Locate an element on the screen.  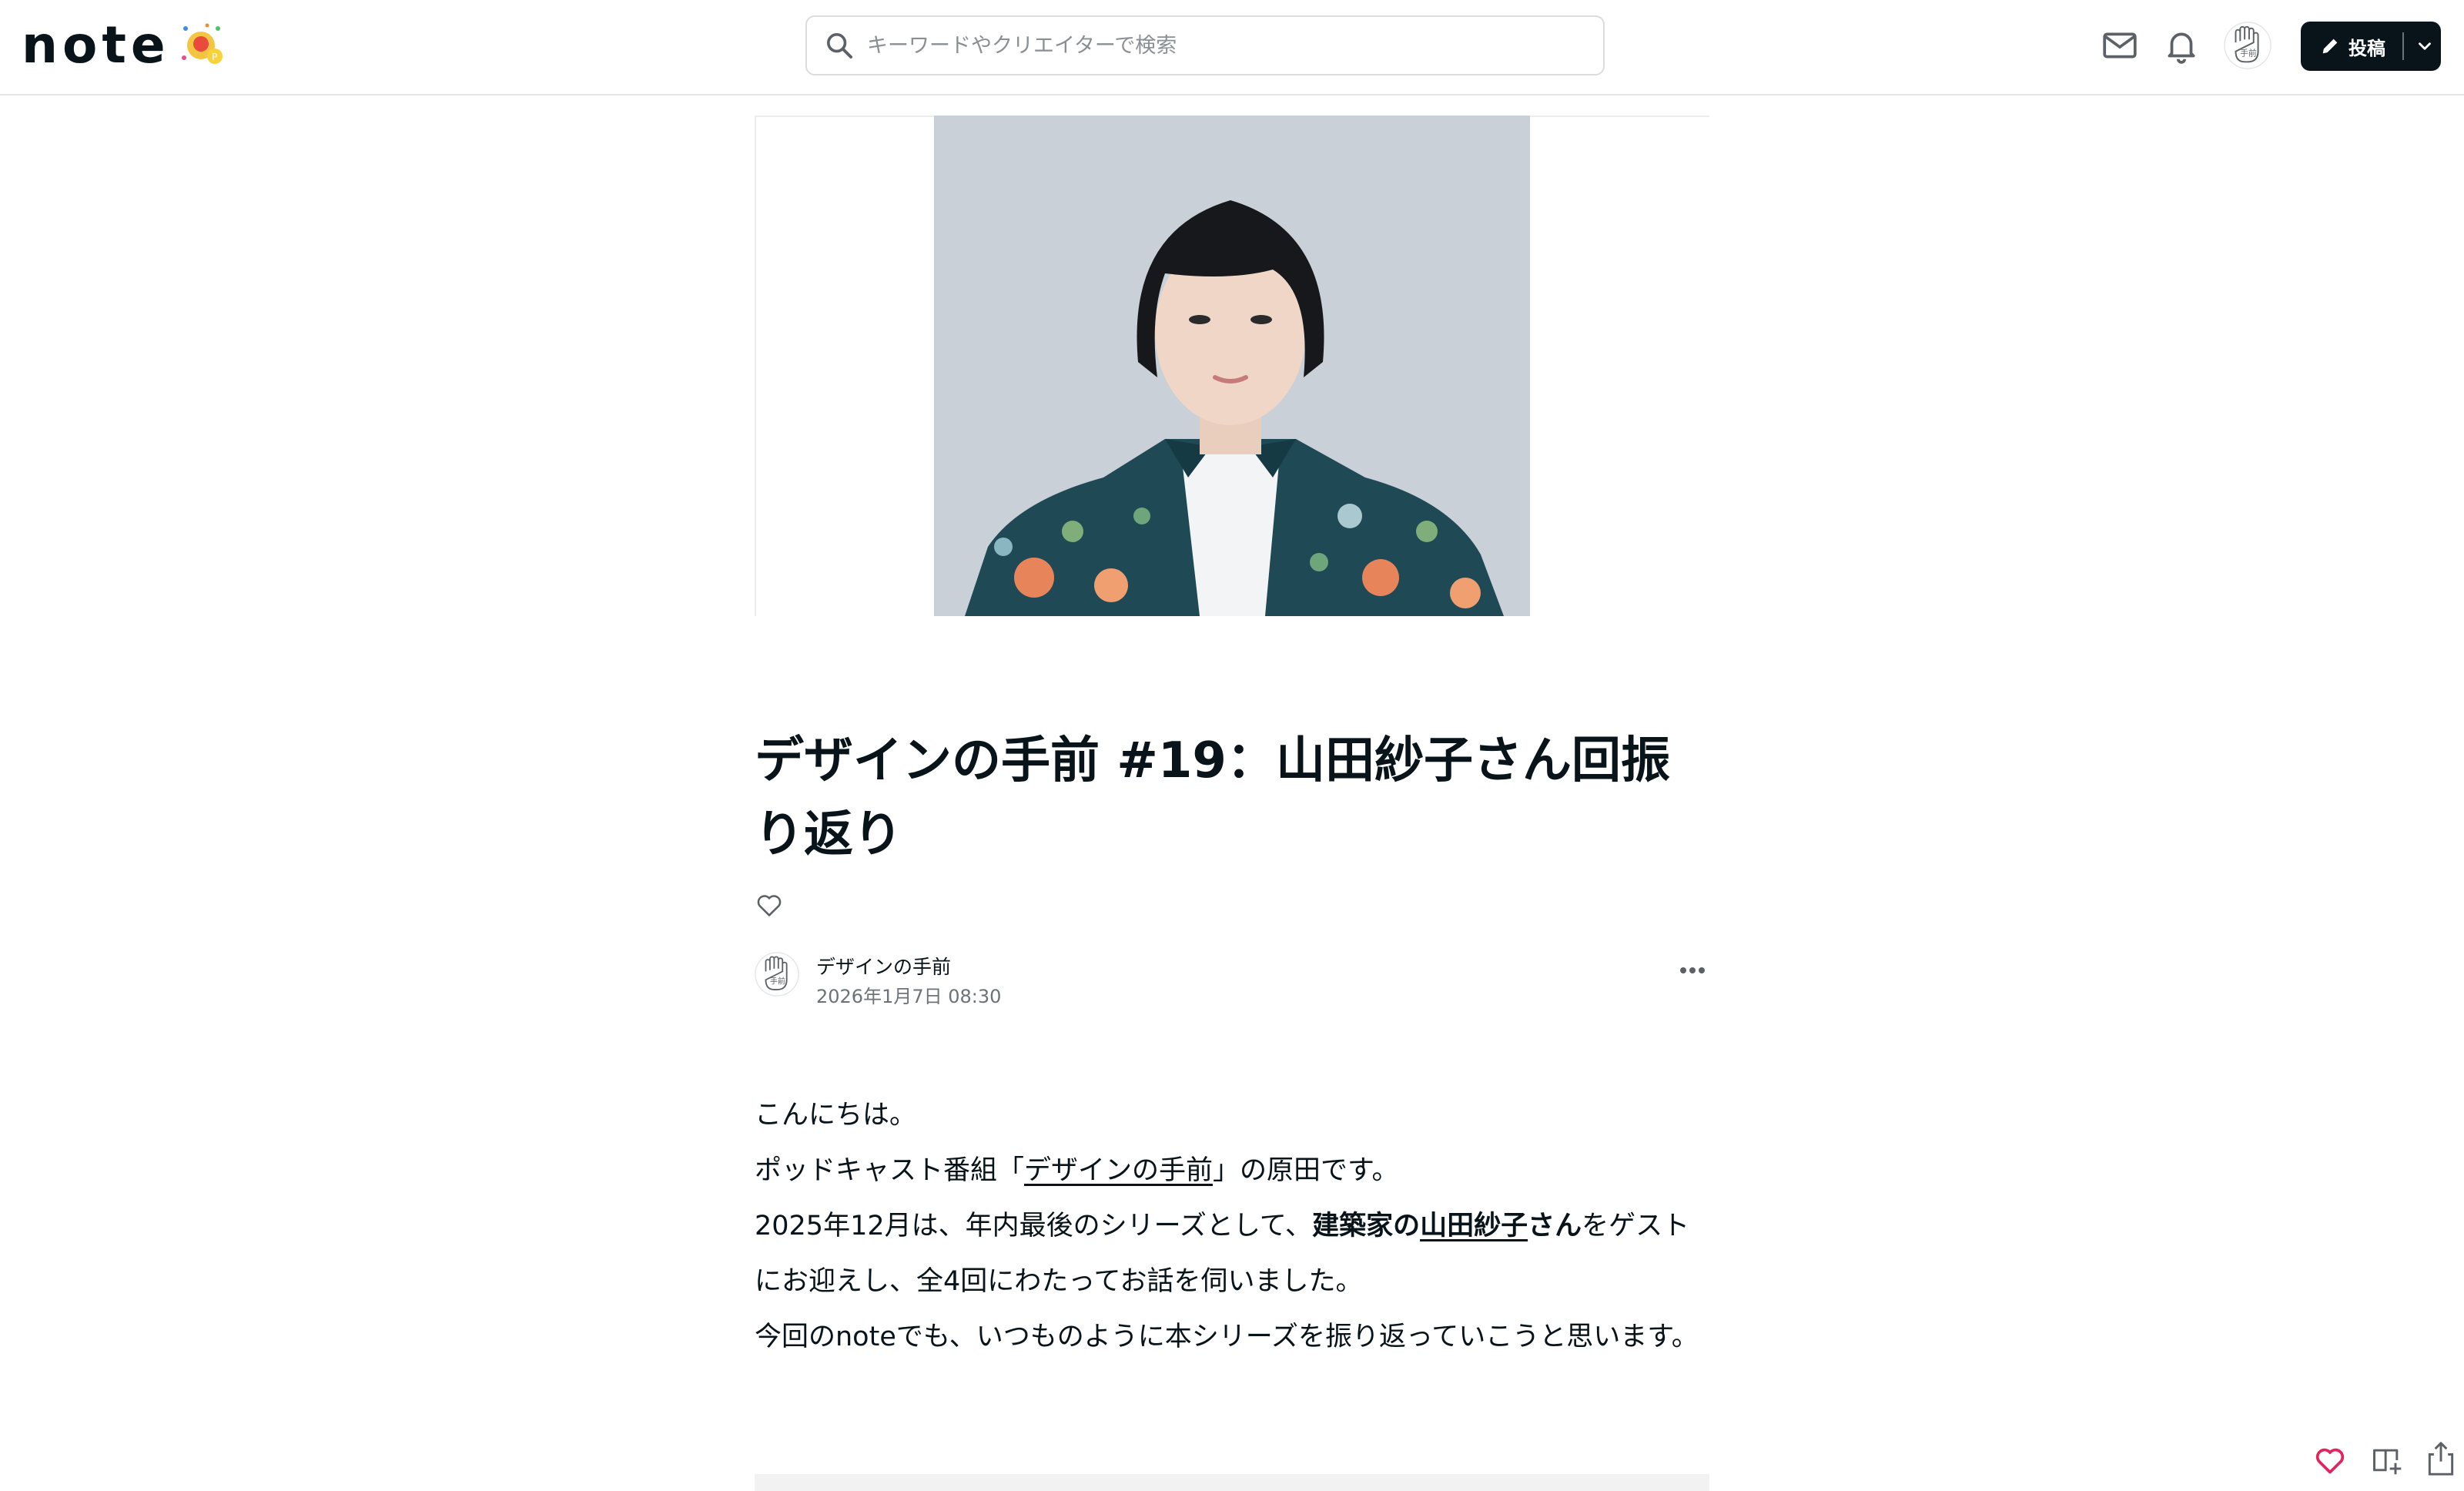
paragraph-text: 2025年12月は、年内最後のシリーズとして、 is located at coordinates (1034, 1226).